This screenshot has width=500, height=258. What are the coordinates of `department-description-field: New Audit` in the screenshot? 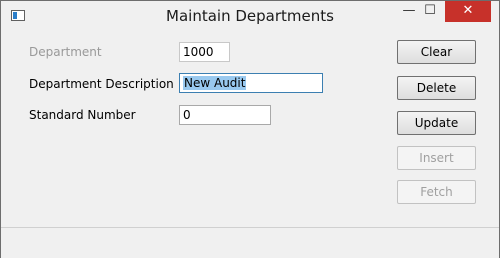 It's located at (251, 83).